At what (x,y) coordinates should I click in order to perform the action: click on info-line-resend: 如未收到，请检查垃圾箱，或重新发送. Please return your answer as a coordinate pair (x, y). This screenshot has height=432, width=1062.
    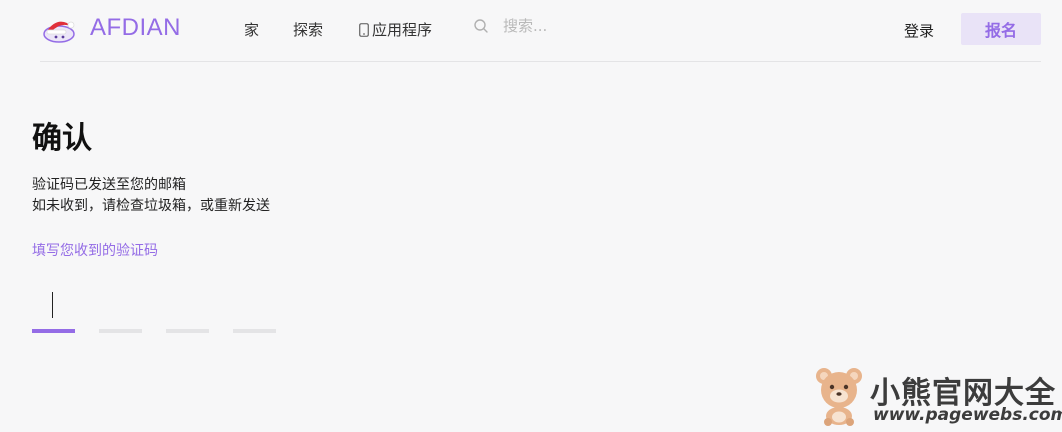
    Looking at the image, I should click on (151, 206).